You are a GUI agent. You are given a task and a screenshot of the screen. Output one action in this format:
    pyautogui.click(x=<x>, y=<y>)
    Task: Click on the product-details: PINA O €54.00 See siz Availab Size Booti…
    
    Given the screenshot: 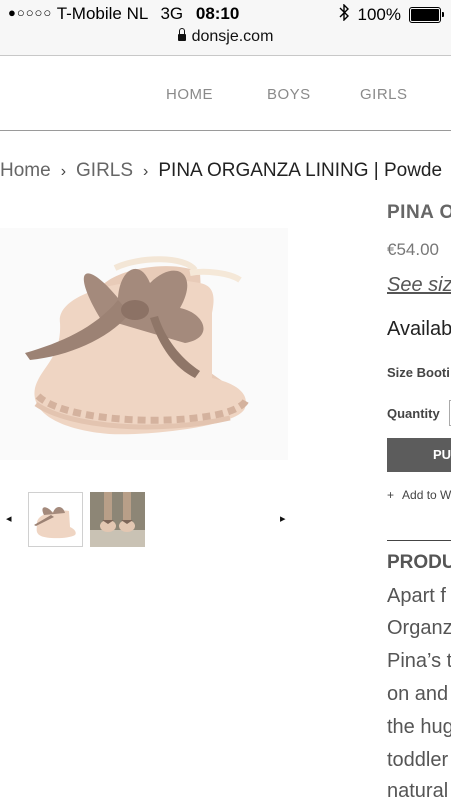 What is the action you would take?
    pyautogui.click(x=419, y=500)
    